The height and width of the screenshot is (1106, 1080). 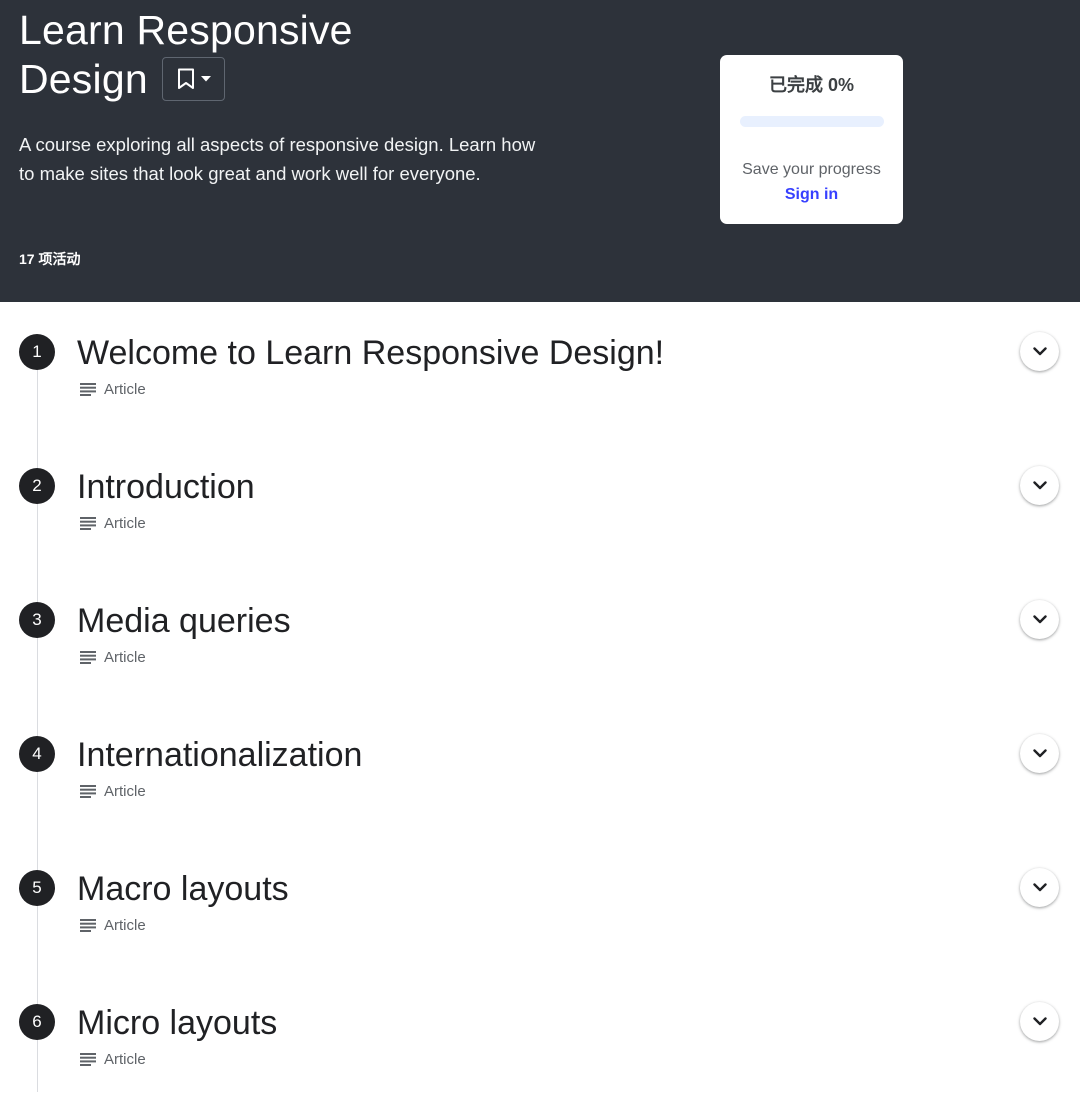 What do you see at coordinates (183, 889) in the screenshot?
I see `lesson-title: Macro layouts` at bounding box center [183, 889].